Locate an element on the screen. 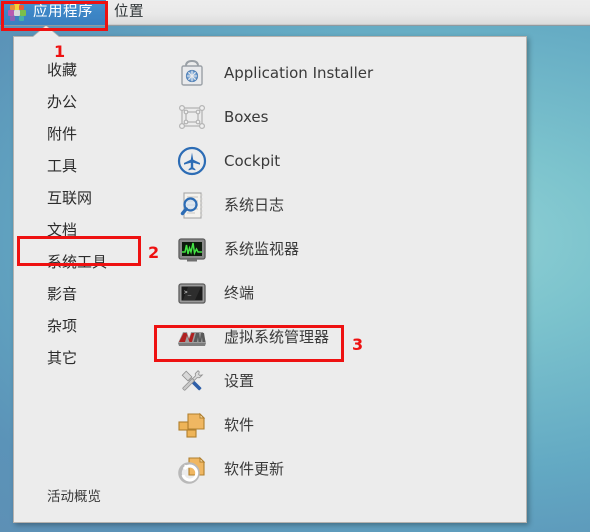 The height and width of the screenshot is (532, 590). category-label: 办公 is located at coordinates (62, 101).